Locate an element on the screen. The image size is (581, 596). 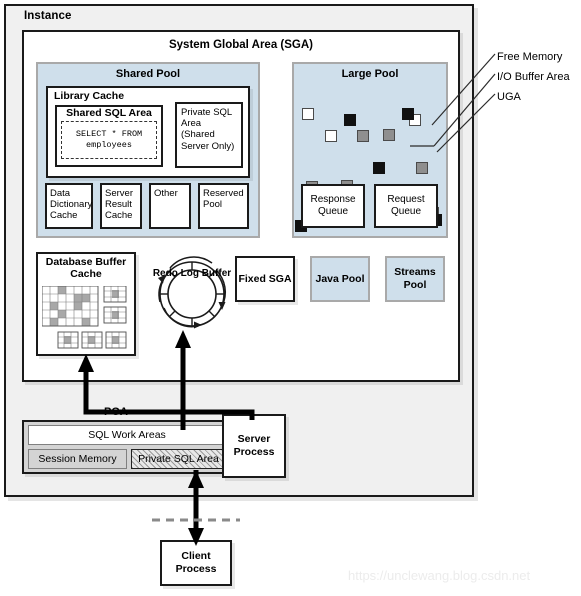
streams-pool-box: Streams Pool is located at coordinates (415, 279).